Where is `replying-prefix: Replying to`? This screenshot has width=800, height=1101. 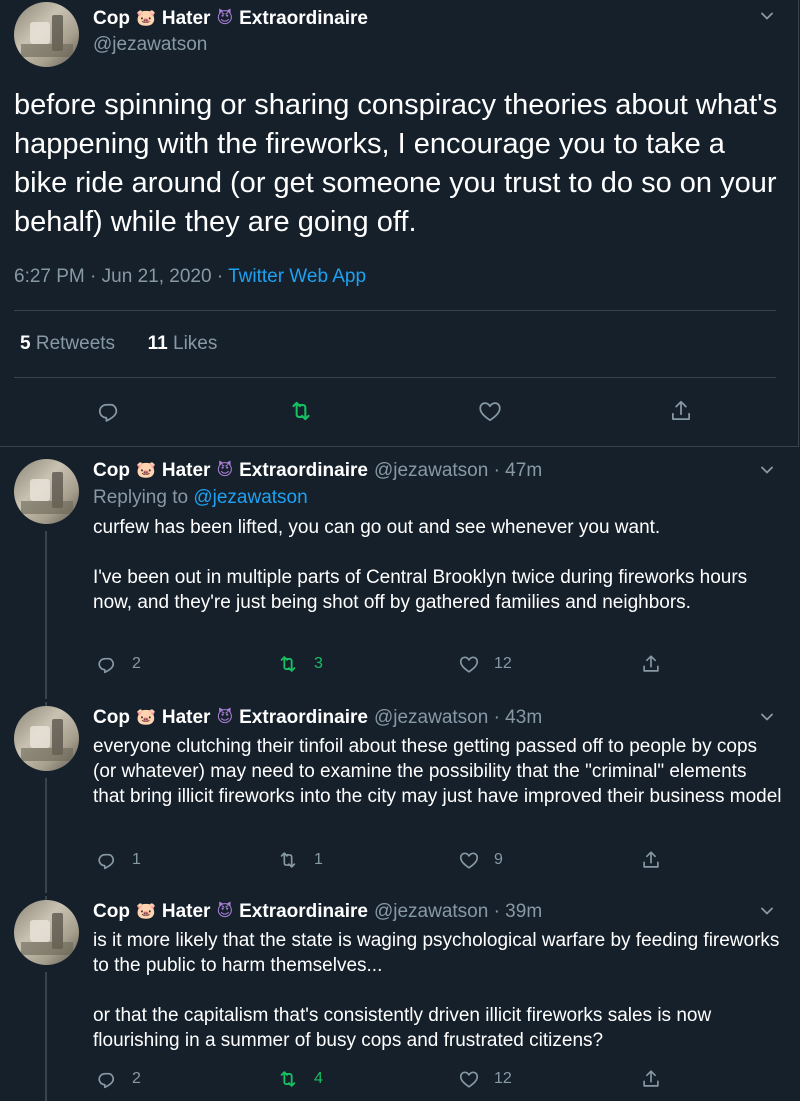 replying-prefix: Replying to is located at coordinates (141, 497).